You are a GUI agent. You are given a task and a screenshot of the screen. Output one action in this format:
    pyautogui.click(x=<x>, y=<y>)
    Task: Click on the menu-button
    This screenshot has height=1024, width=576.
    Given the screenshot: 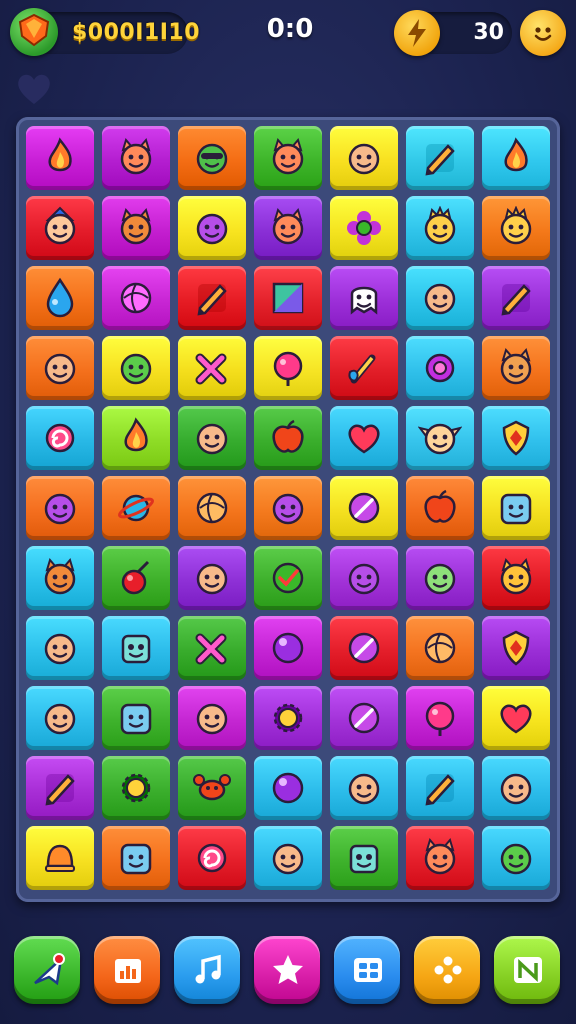 What is the action you would take?
    pyautogui.click(x=367, y=970)
    